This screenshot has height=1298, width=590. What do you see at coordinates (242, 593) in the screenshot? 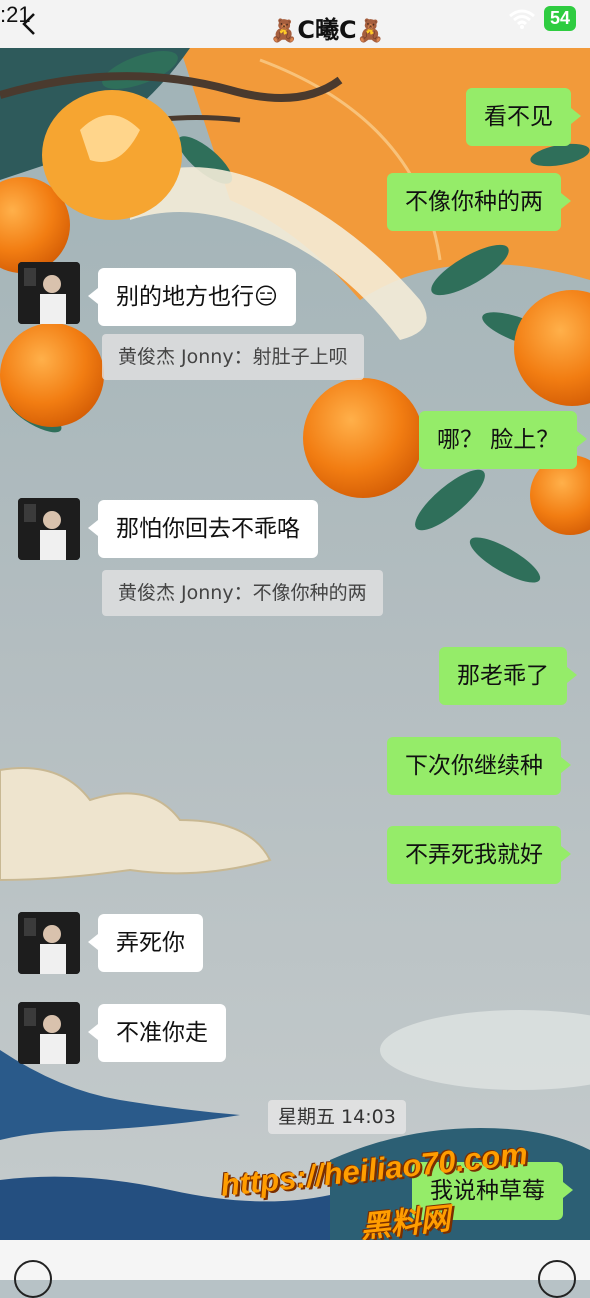
I see `quoted-reply: 黄俊杰 Jonny：不像你种的两` at bounding box center [242, 593].